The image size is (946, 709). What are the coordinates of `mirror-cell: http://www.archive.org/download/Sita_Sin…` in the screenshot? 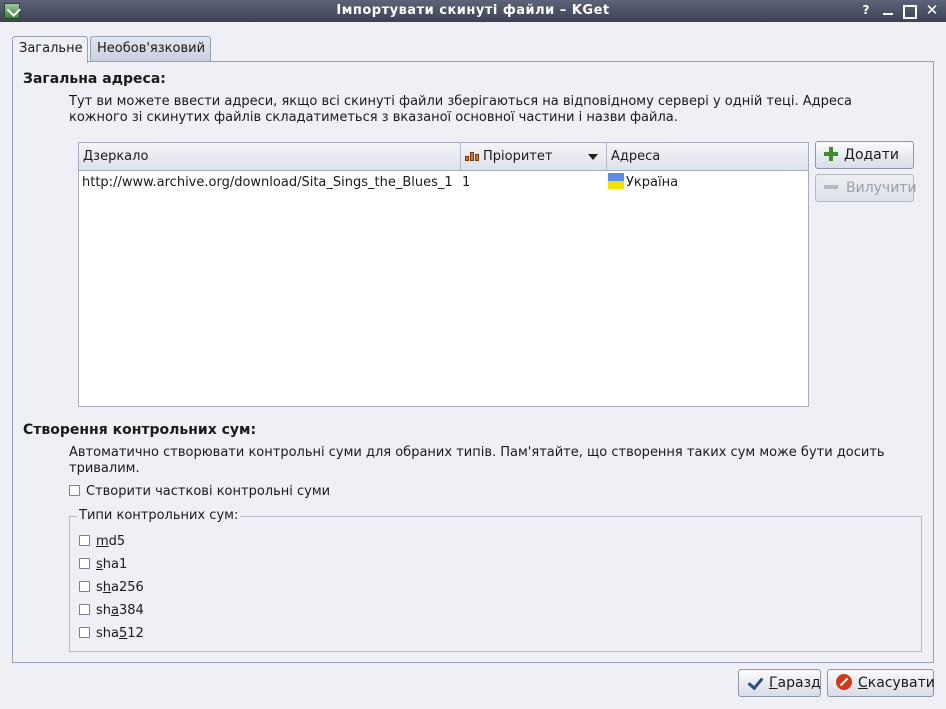 It's located at (270, 183).